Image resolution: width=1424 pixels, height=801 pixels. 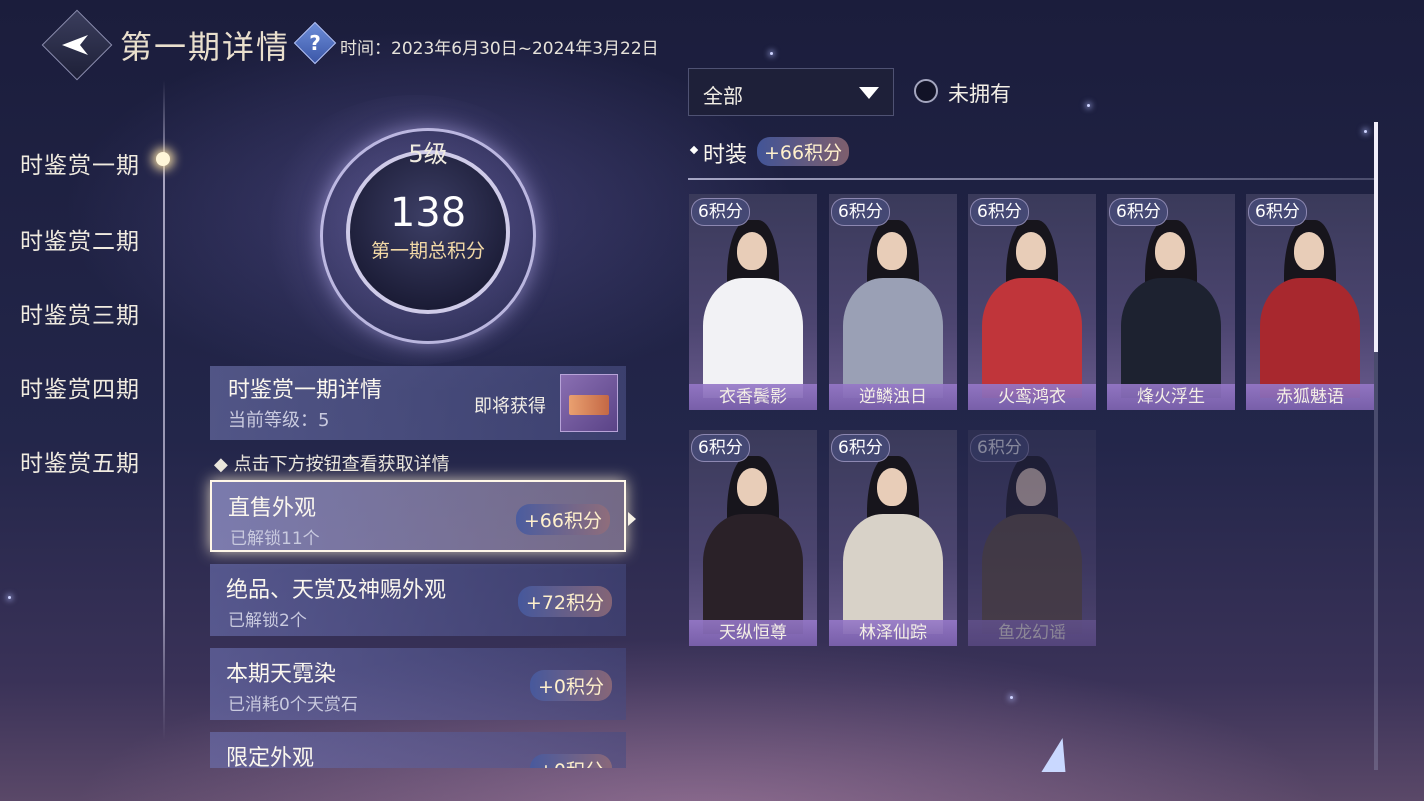 What do you see at coordinates (418, 403) in the screenshot?
I see `period-detail-card: 时鉴赏一期详情 当前等级：5 即将获得` at bounding box center [418, 403].